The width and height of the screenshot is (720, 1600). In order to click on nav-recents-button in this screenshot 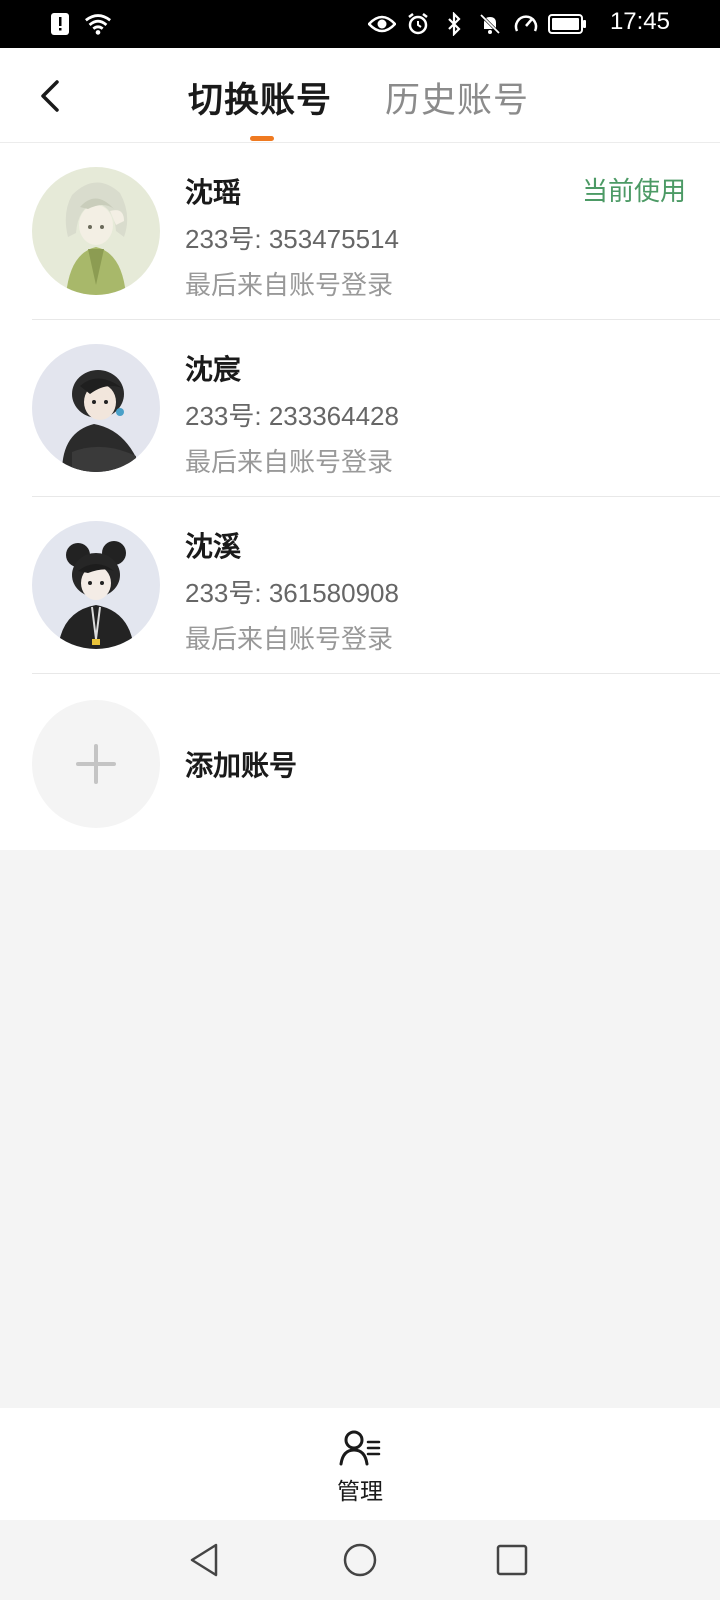, I will do `click(512, 1560)`.